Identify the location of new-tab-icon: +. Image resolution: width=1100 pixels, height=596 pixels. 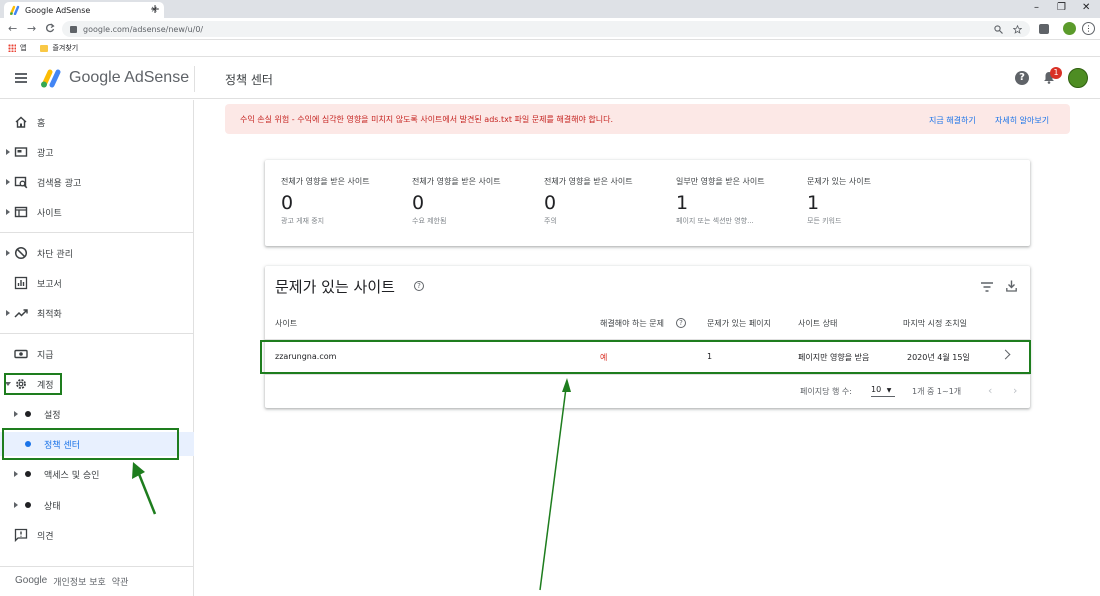
(155, 9).